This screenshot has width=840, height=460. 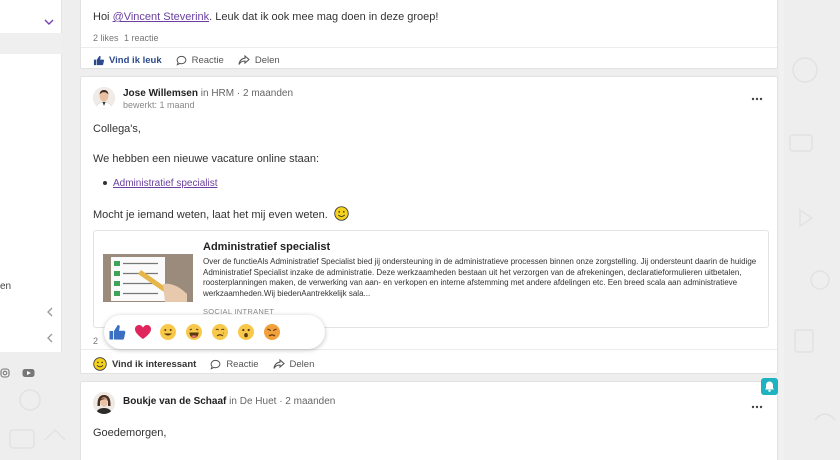 I want to click on smiley-icon, so click(x=100, y=364).